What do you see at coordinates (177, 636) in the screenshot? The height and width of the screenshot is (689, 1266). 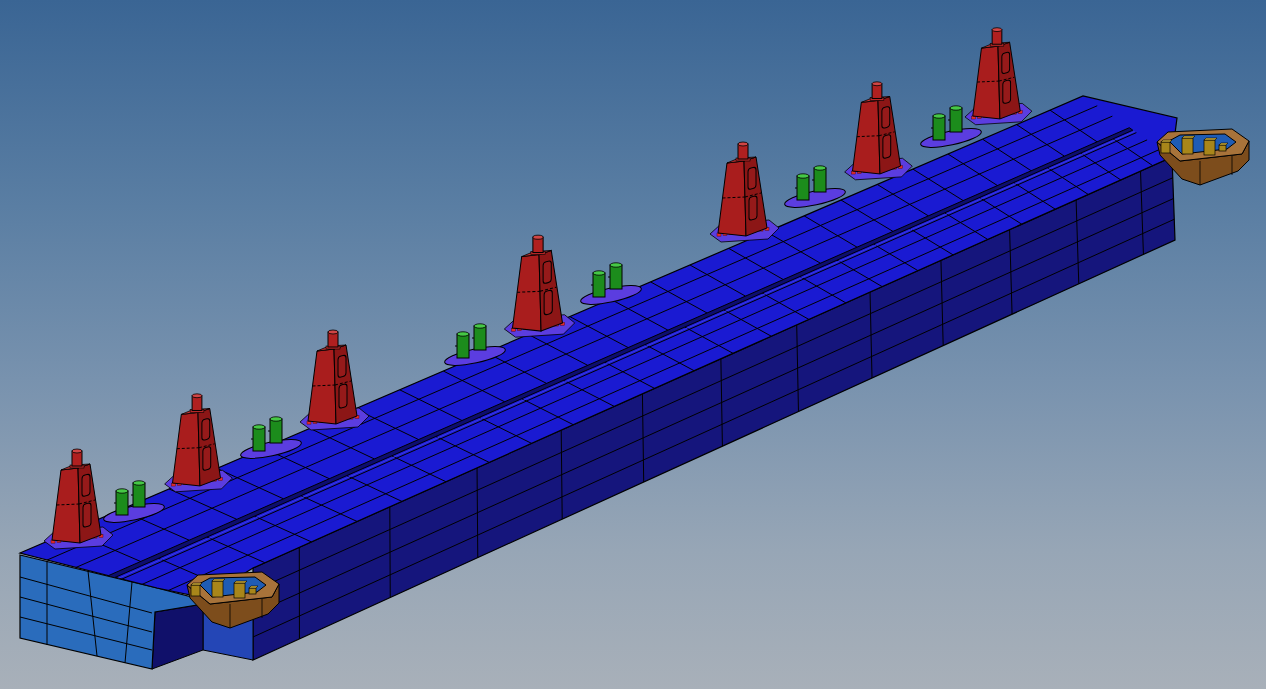 I see `inner-wall` at bounding box center [177, 636].